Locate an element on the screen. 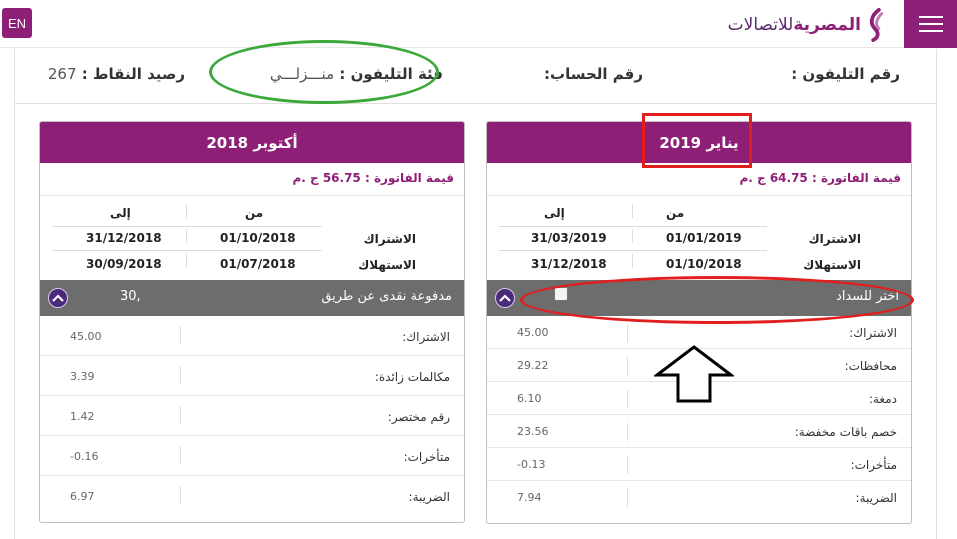  paid-amount: 30, is located at coordinates (130, 296).